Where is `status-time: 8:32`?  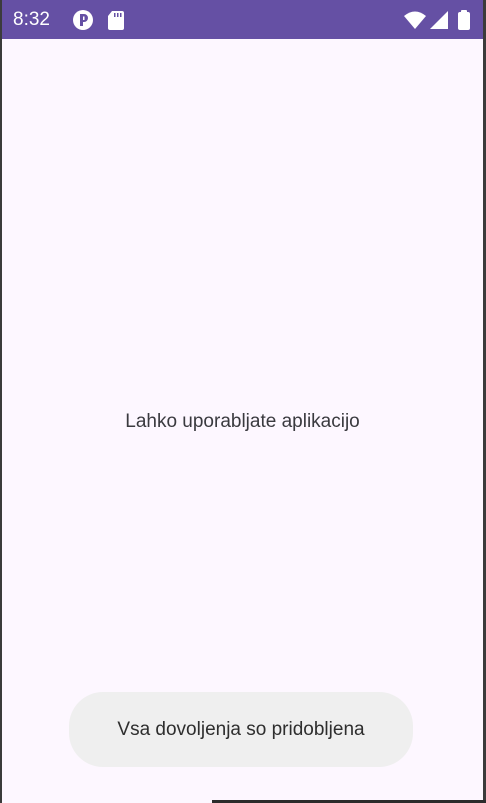
status-time: 8:32 is located at coordinates (31, 19).